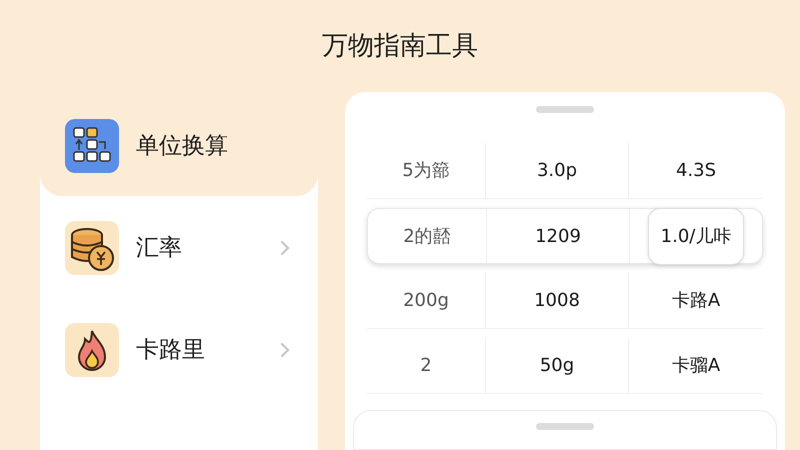 The image size is (800, 450). What do you see at coordinates (696, 171) in the screenshot?
I see `table-cell-text: 4.3S` at bounding box center [696, 171].